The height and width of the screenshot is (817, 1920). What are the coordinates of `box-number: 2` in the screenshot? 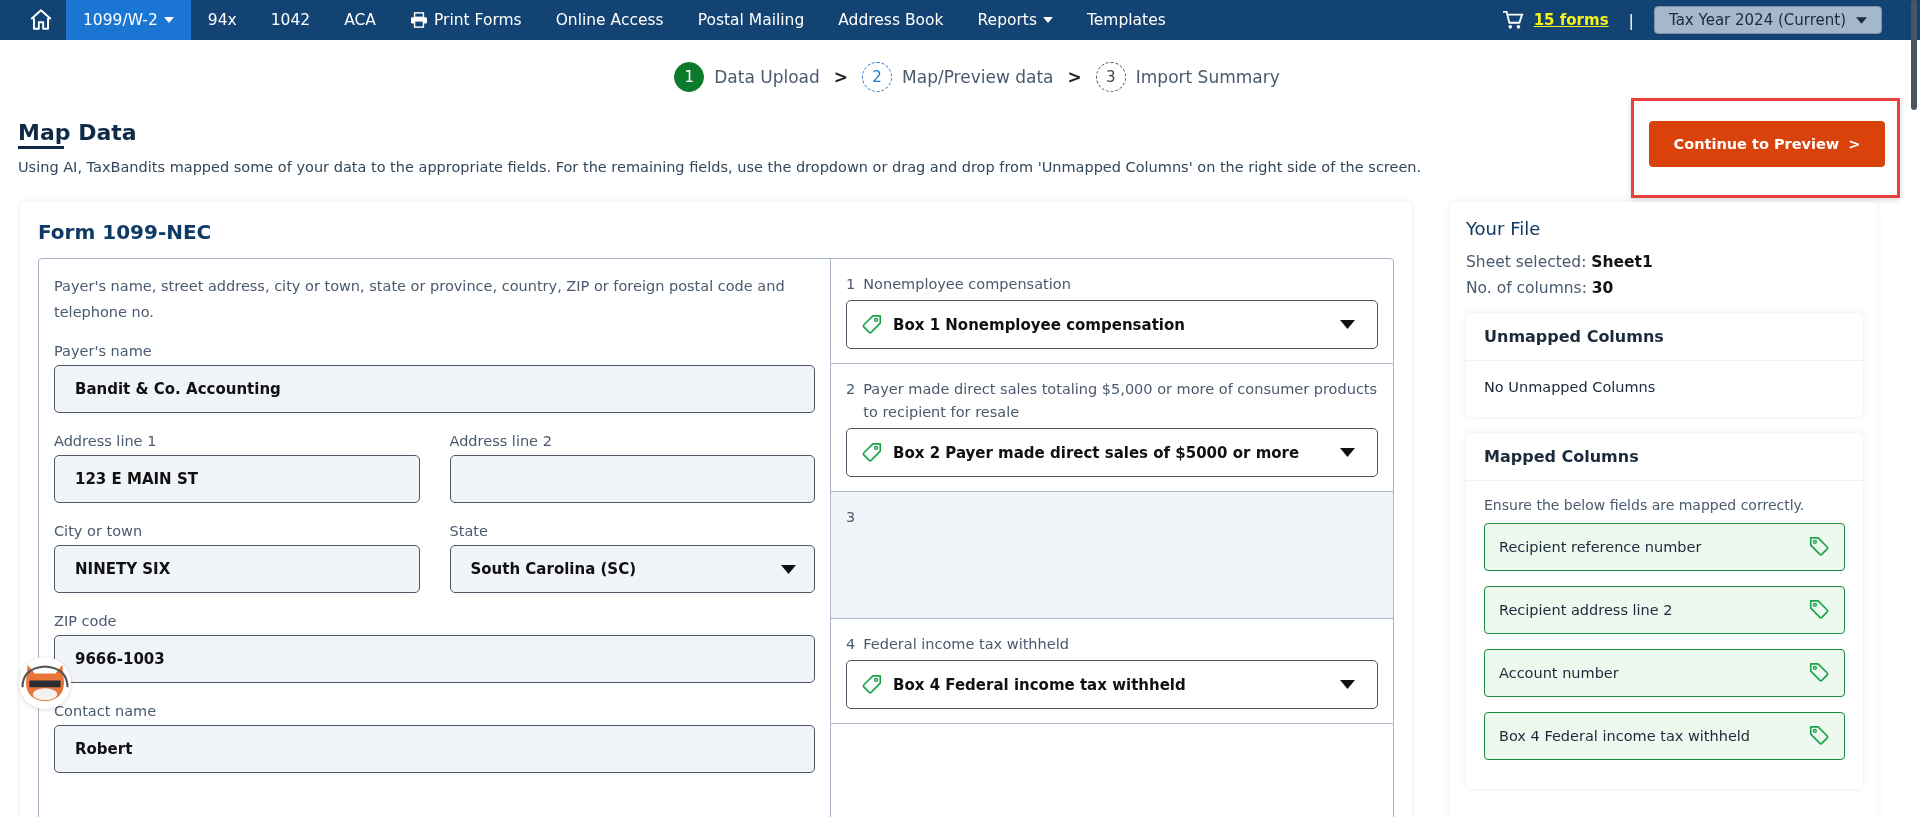 It's located at (851, 389).